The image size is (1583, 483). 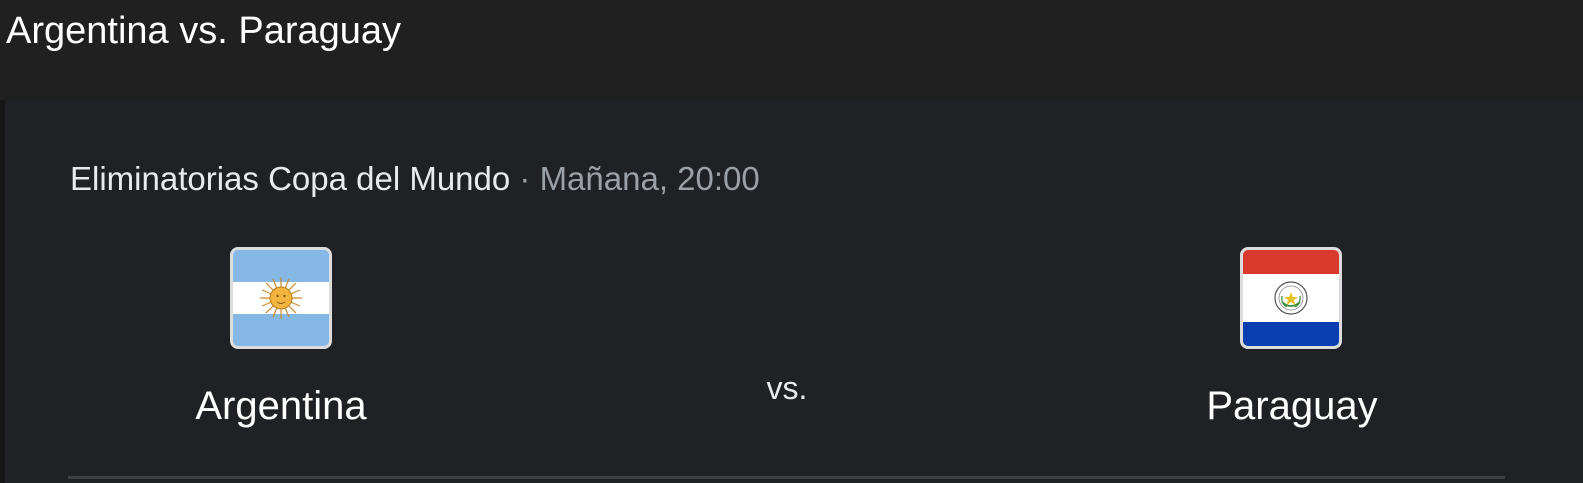 I want to click on argentina-flag-svg, so click(x=281, y=298).